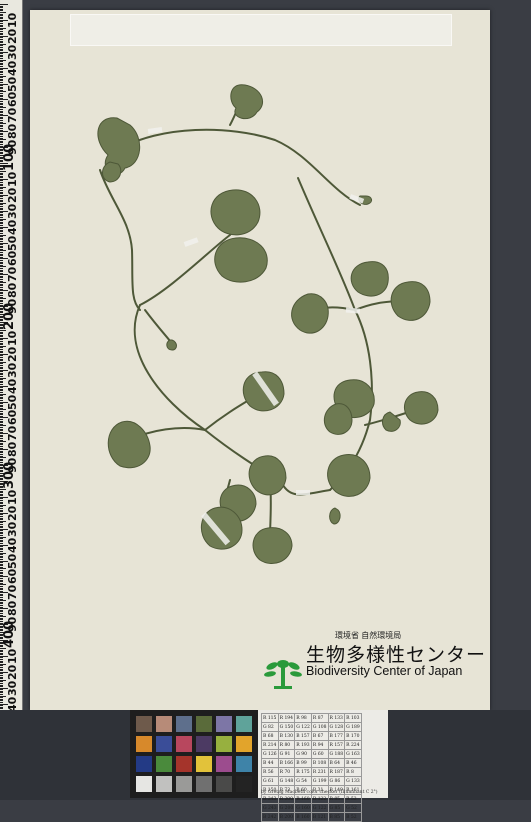 This screenshot has height=822, width=531. I want to click on table-cell: G 108, so click(319, 727).